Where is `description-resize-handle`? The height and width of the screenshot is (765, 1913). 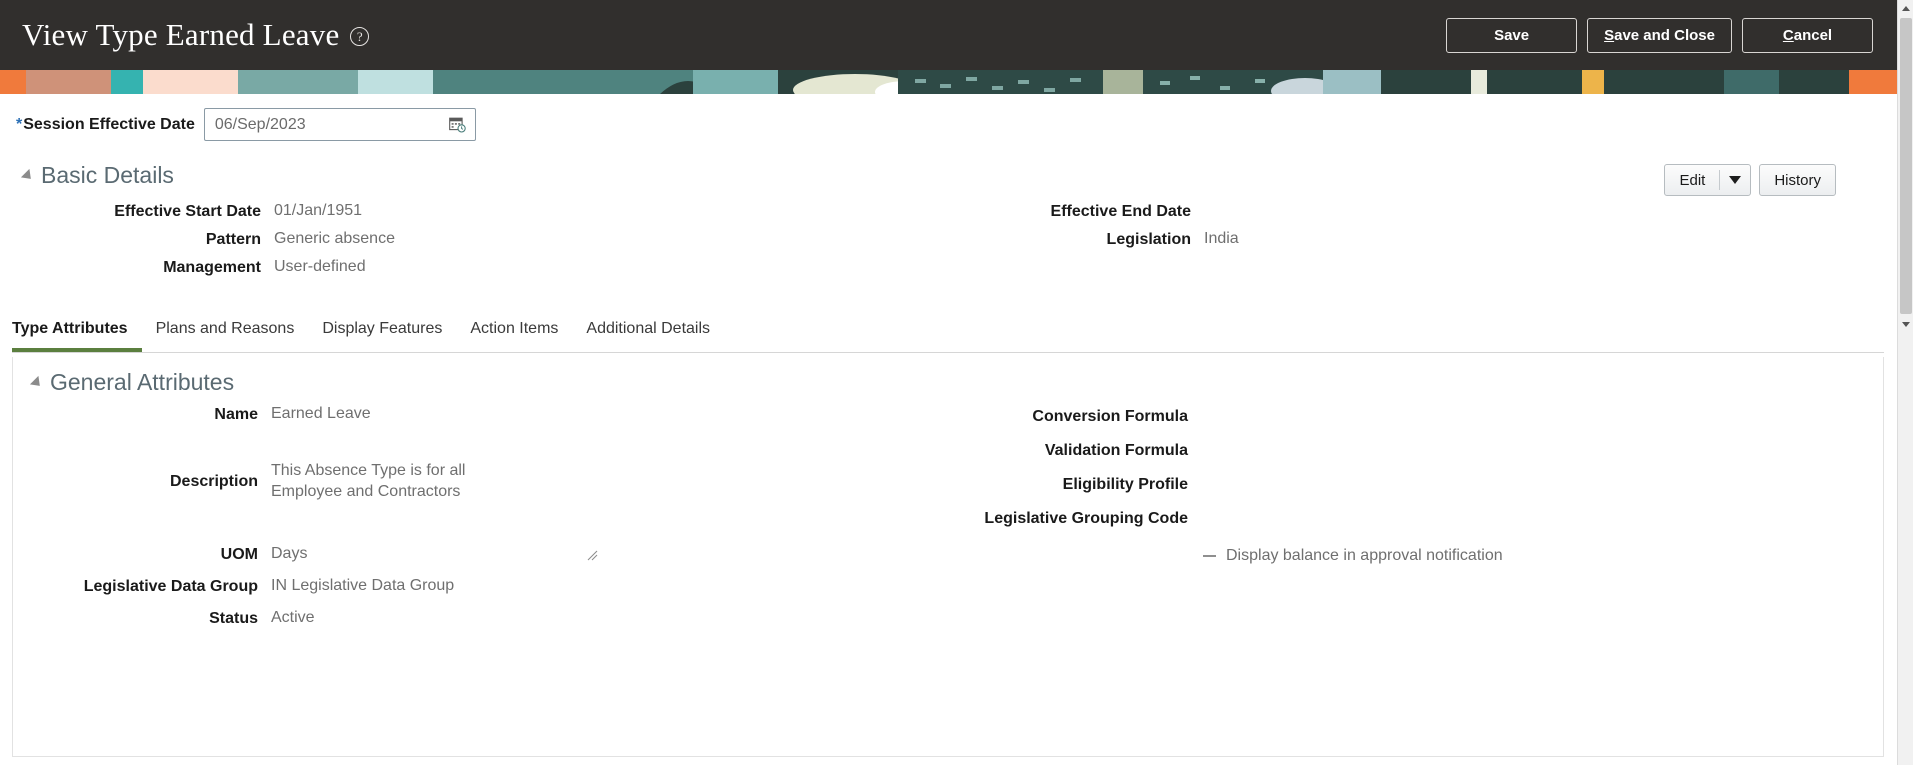 description-resize-handle is located at coordinates (592, 555).